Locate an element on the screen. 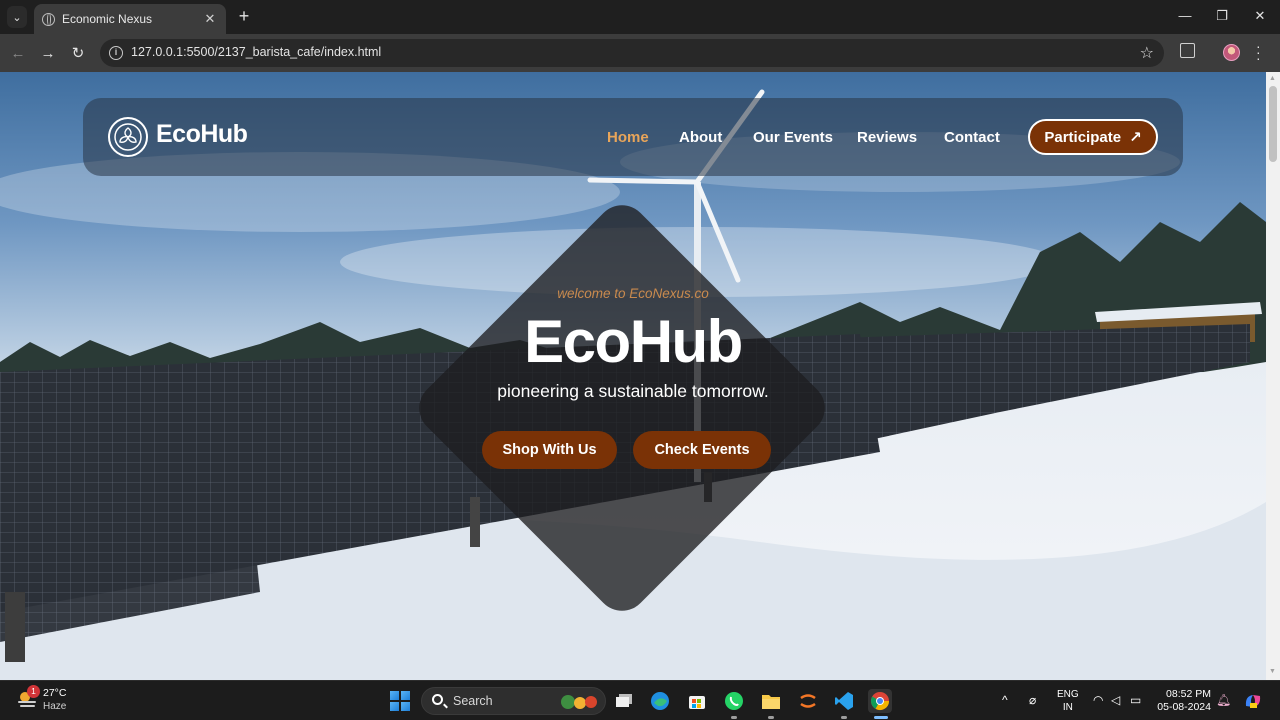 Image resolution: width=1280 pixels, height=720 pixels. browser-menu-icon: · · · is located at coordinates (1260, 52).